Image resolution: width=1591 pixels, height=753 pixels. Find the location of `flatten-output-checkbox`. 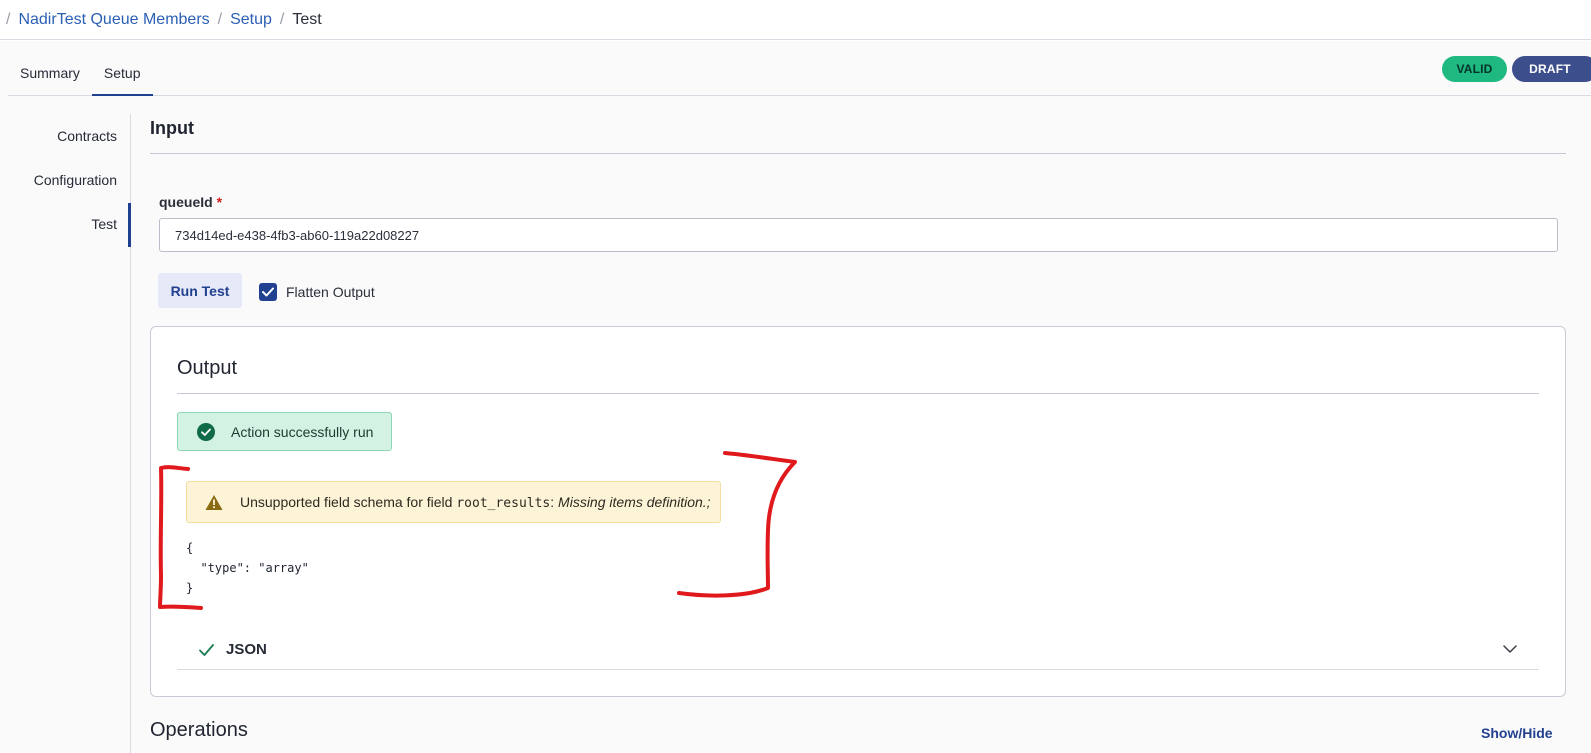

flatten-output-checkbox is located at coordinates (268, 292).